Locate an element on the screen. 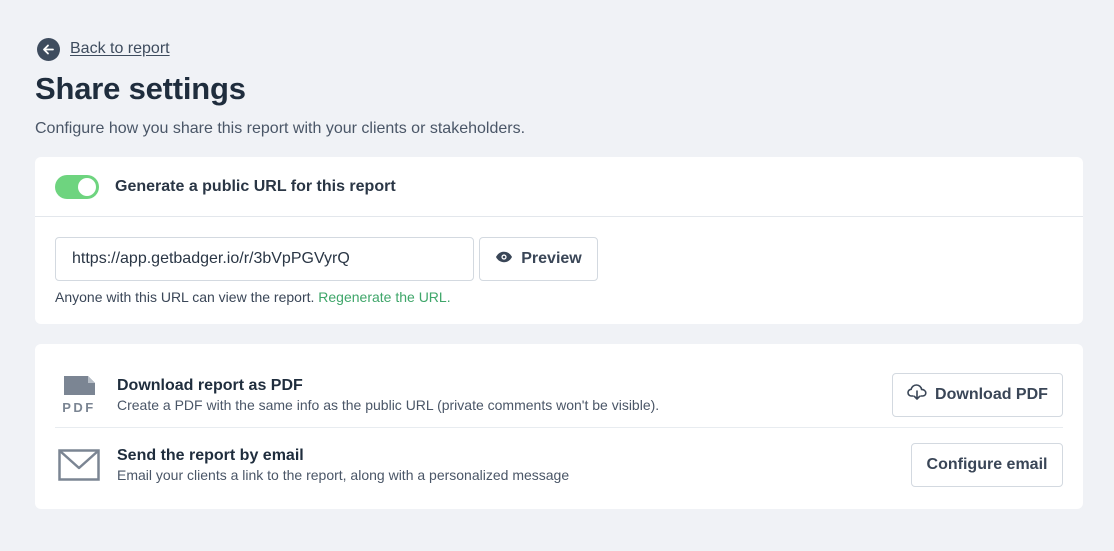 This screenshot has height=551, width=1114. download-pdf-button: Download PDF is located at coordinates (977, 394).